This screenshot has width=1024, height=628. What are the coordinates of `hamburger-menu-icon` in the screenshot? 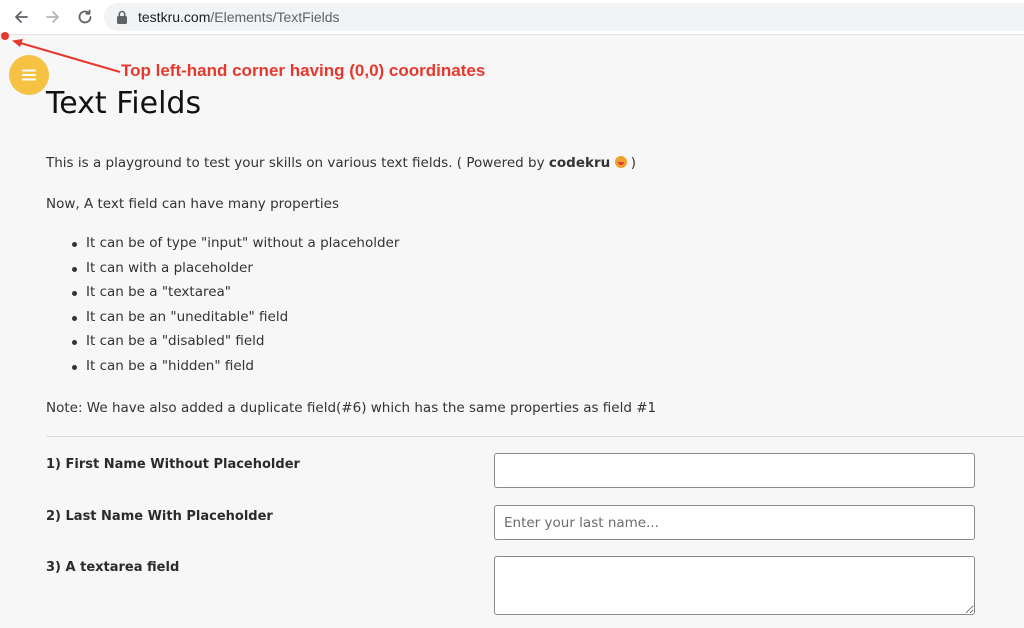 It's located at (29, 75).